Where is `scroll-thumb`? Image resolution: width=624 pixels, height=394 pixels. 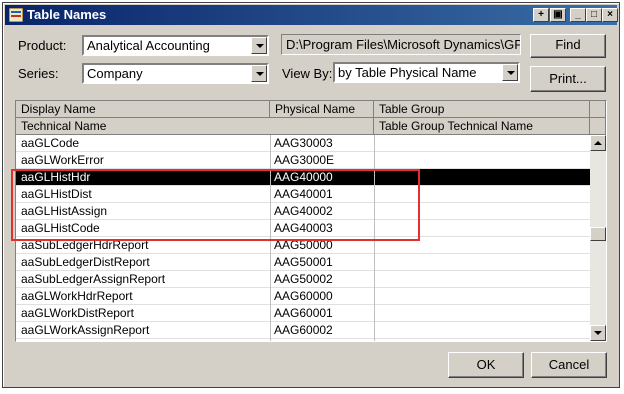
scroll-thumb is located at coordinates (598, 234).